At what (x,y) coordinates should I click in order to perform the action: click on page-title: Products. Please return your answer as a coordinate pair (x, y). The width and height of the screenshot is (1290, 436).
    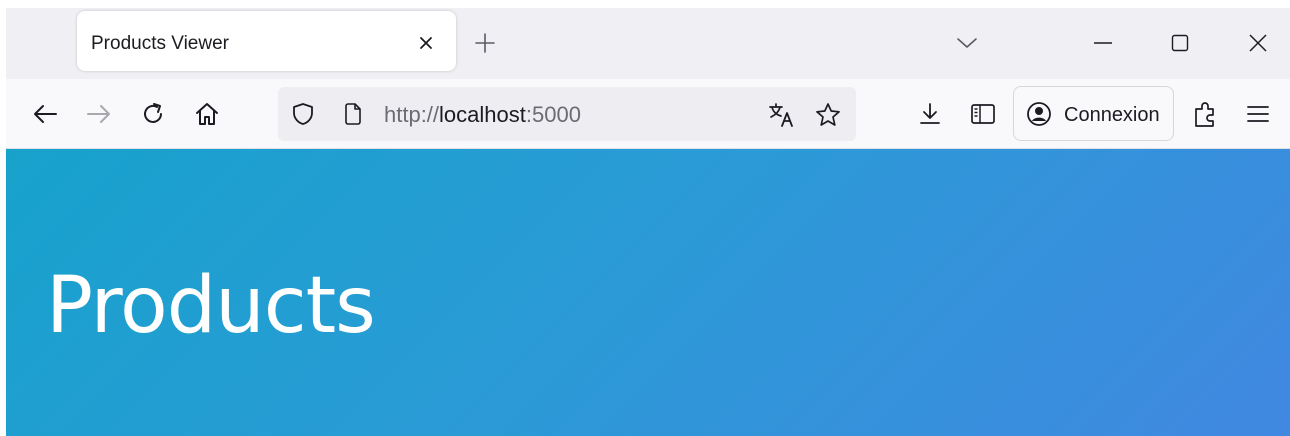
    Looking at the image, I should click on (211, 306).